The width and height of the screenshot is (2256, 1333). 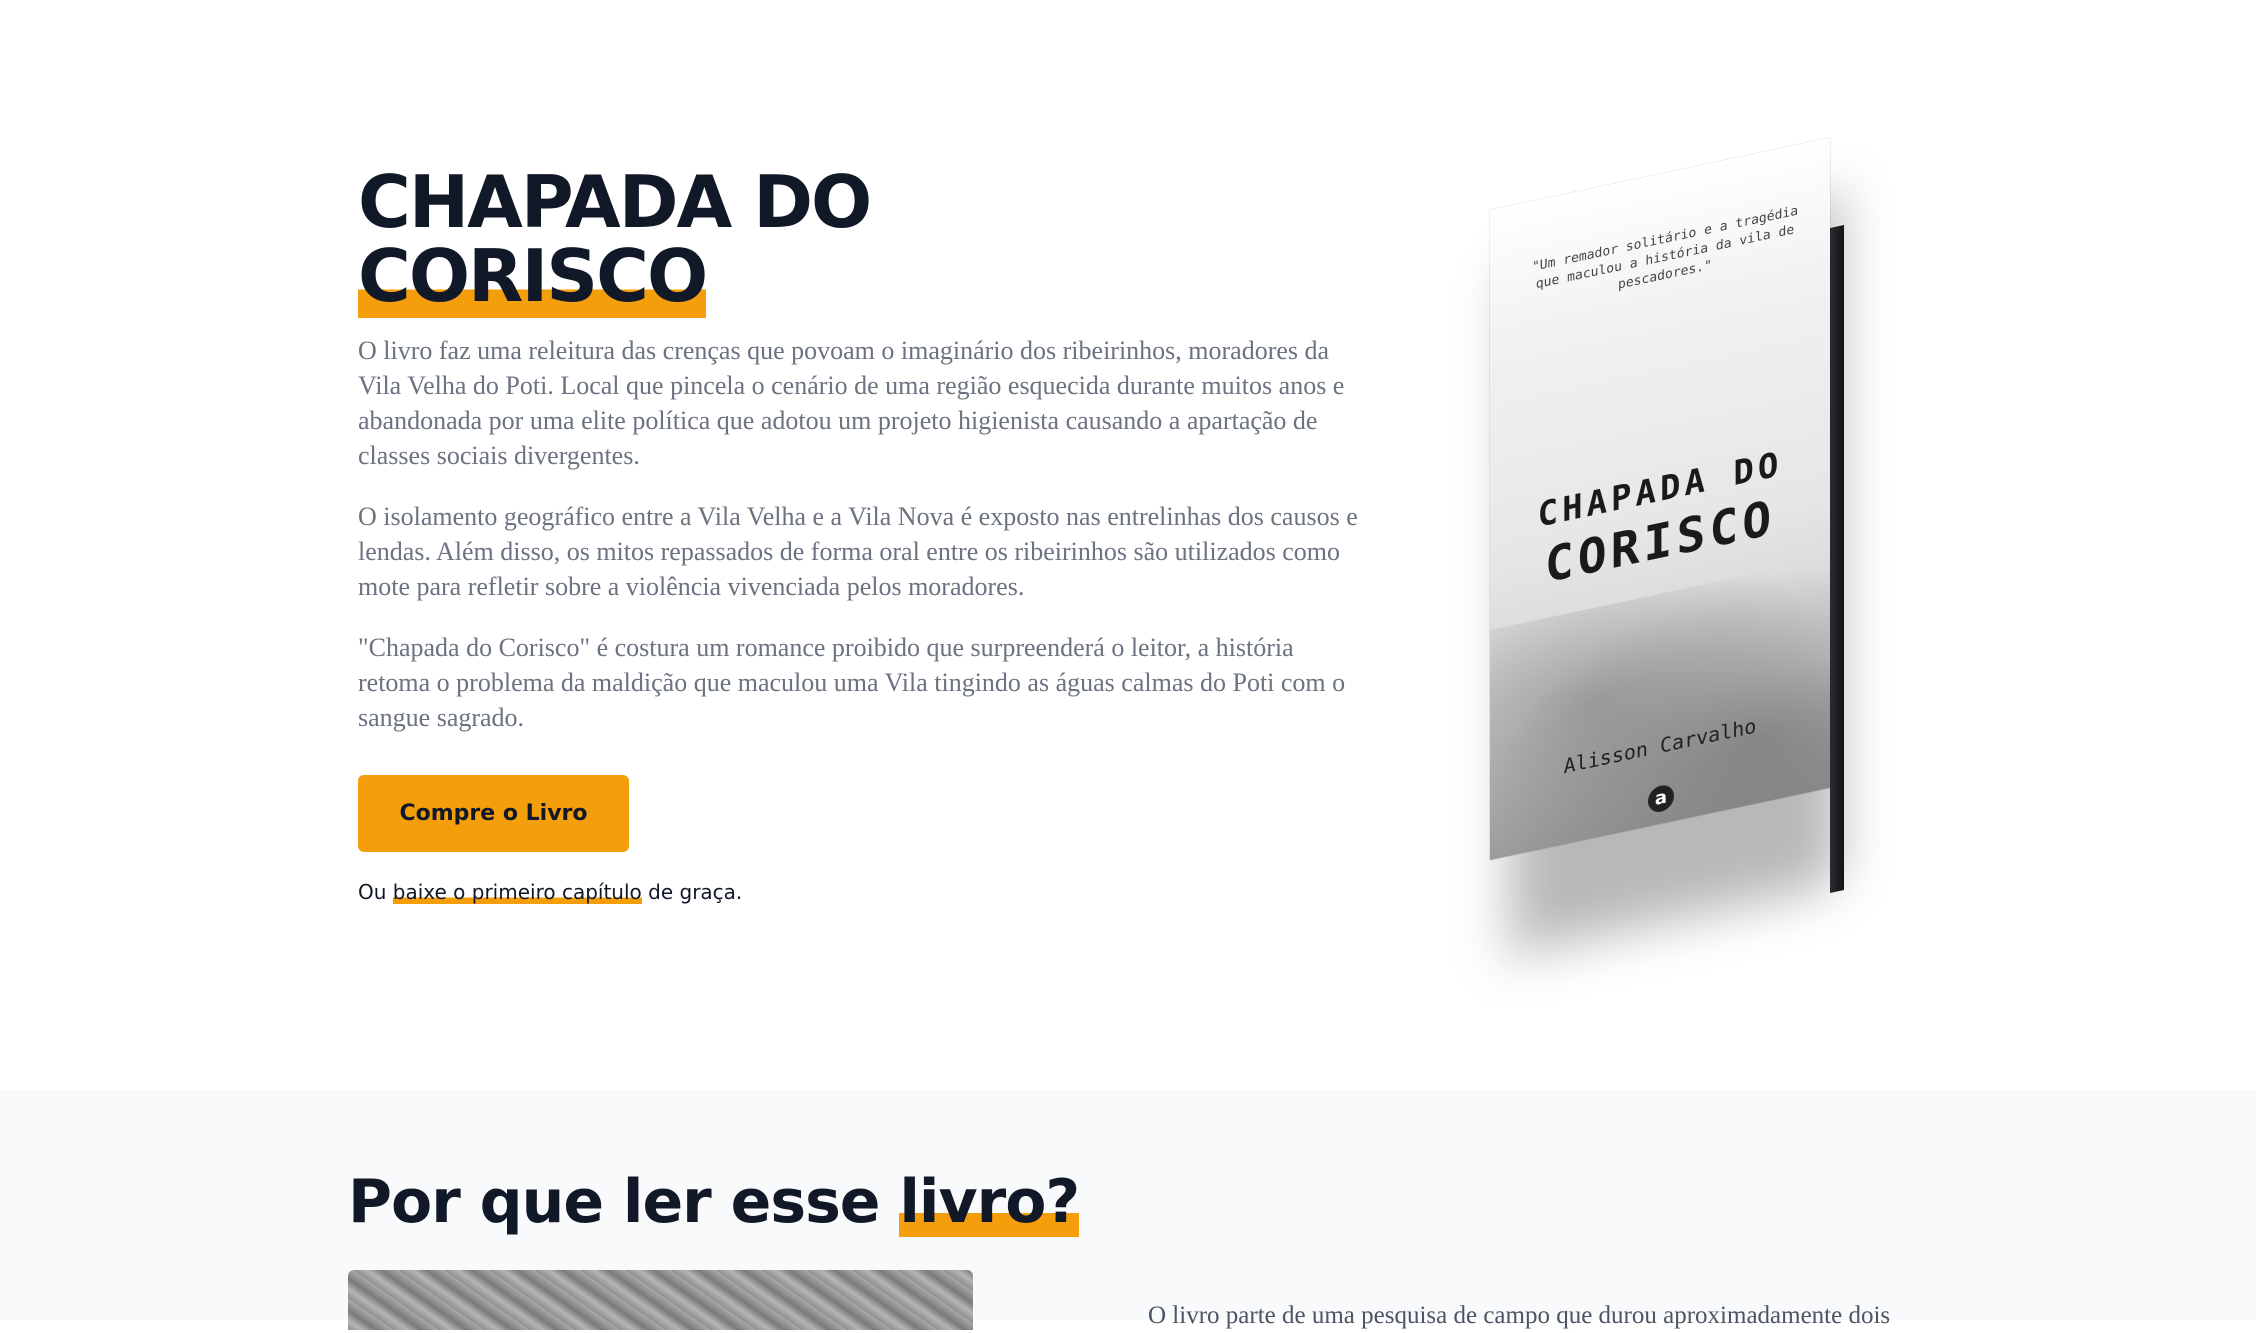 What do you see at coordinates (517, 892) in the screenshot?
I see `free-chapter-link: baixe o primeiro capítulo` at bounding box center [517, 892].